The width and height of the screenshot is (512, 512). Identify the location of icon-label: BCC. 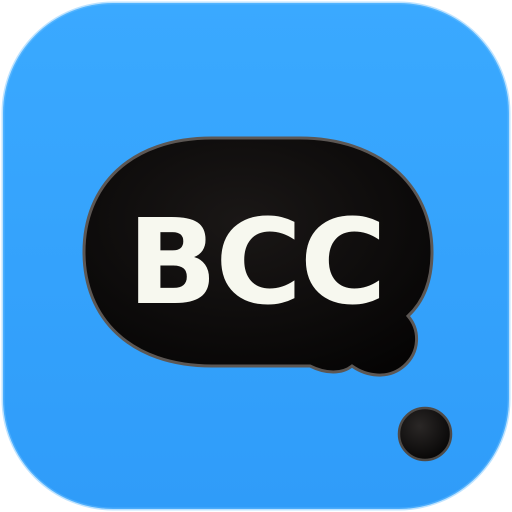
(255, 262).